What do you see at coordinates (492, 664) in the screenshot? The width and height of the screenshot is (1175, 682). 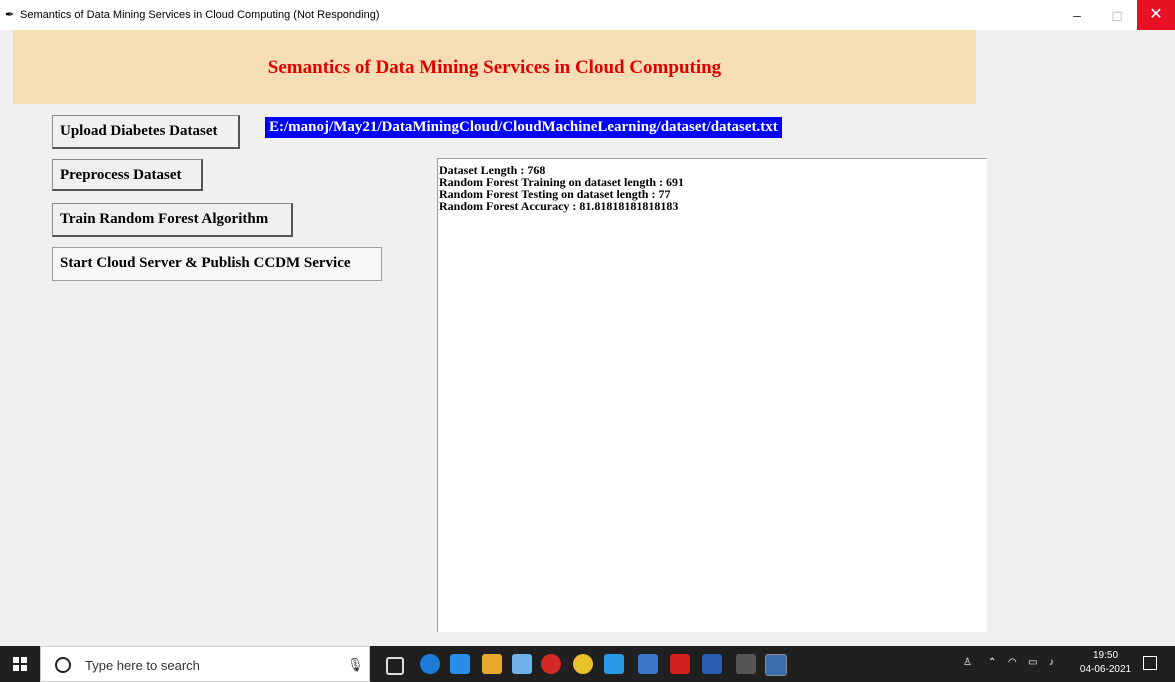 I see `store-icon` at bounding box center [492, 664].